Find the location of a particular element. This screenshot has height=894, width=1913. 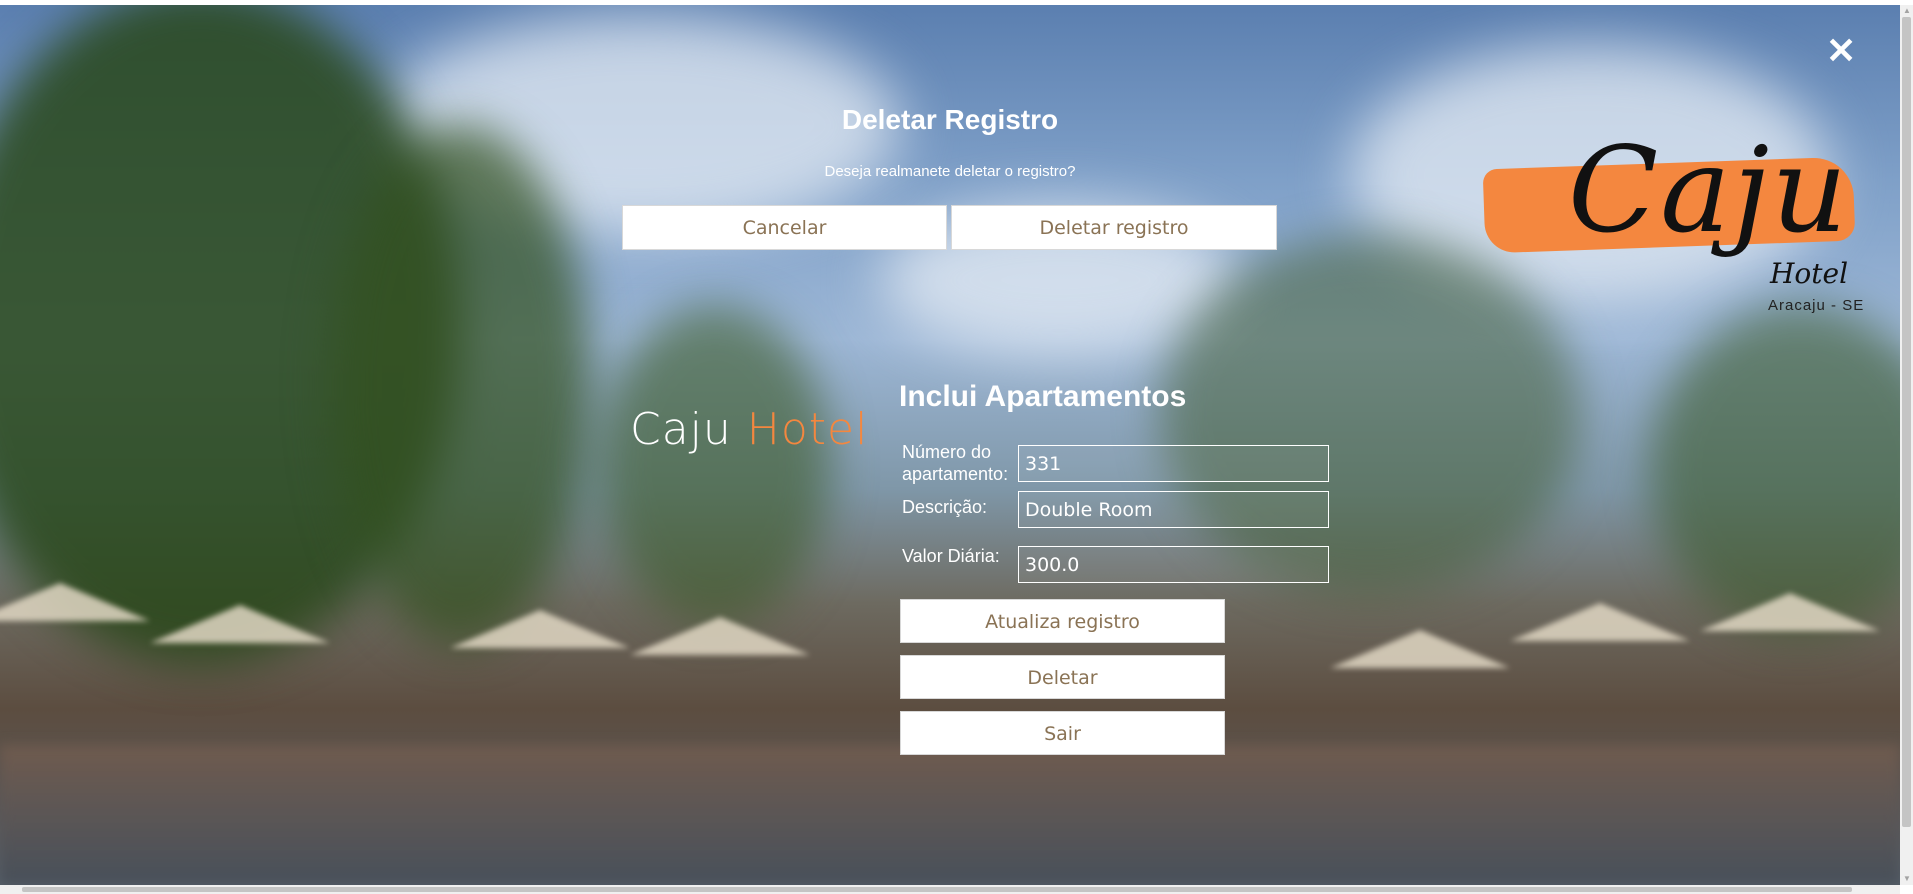

apartment-number-input is located at coordinates (1173, 463).